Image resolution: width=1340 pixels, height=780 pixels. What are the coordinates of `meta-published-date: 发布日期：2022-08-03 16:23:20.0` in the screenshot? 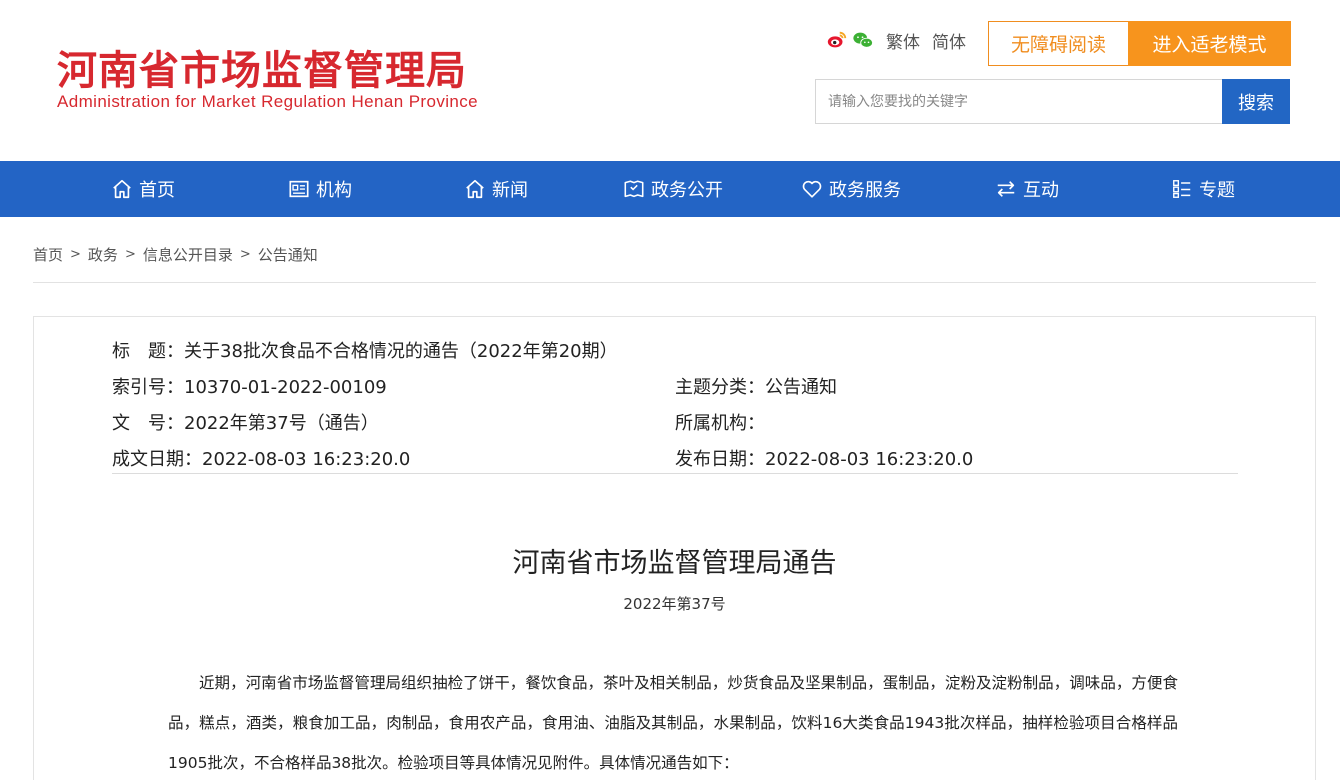 It's located at (824, 459).